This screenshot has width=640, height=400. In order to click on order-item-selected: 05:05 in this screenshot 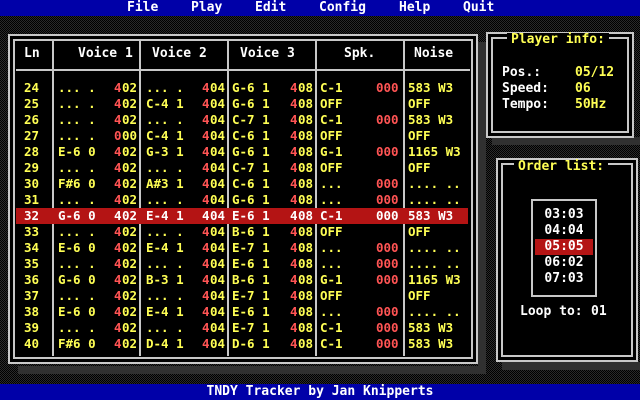, I will do `click(564, 247)`.